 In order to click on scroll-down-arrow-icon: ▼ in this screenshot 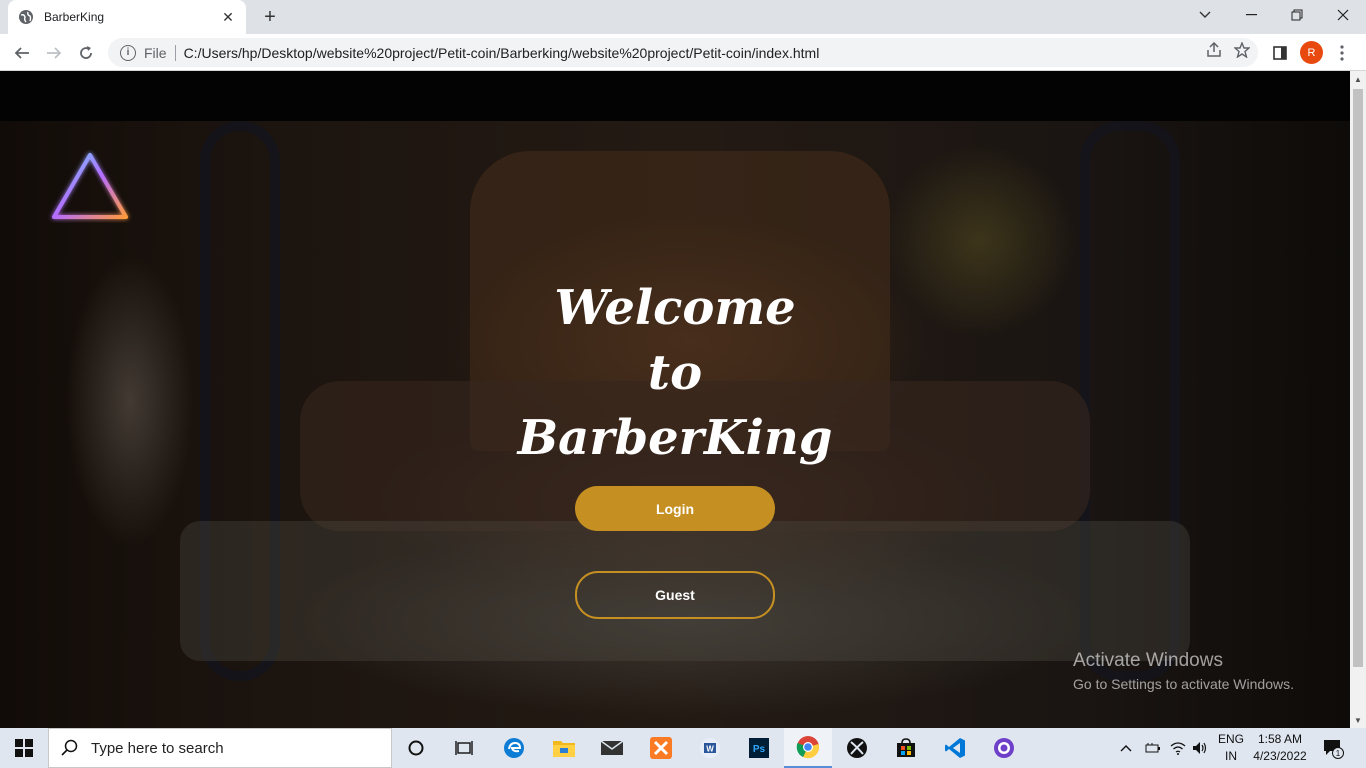, I will do `click(1358, 720)`.